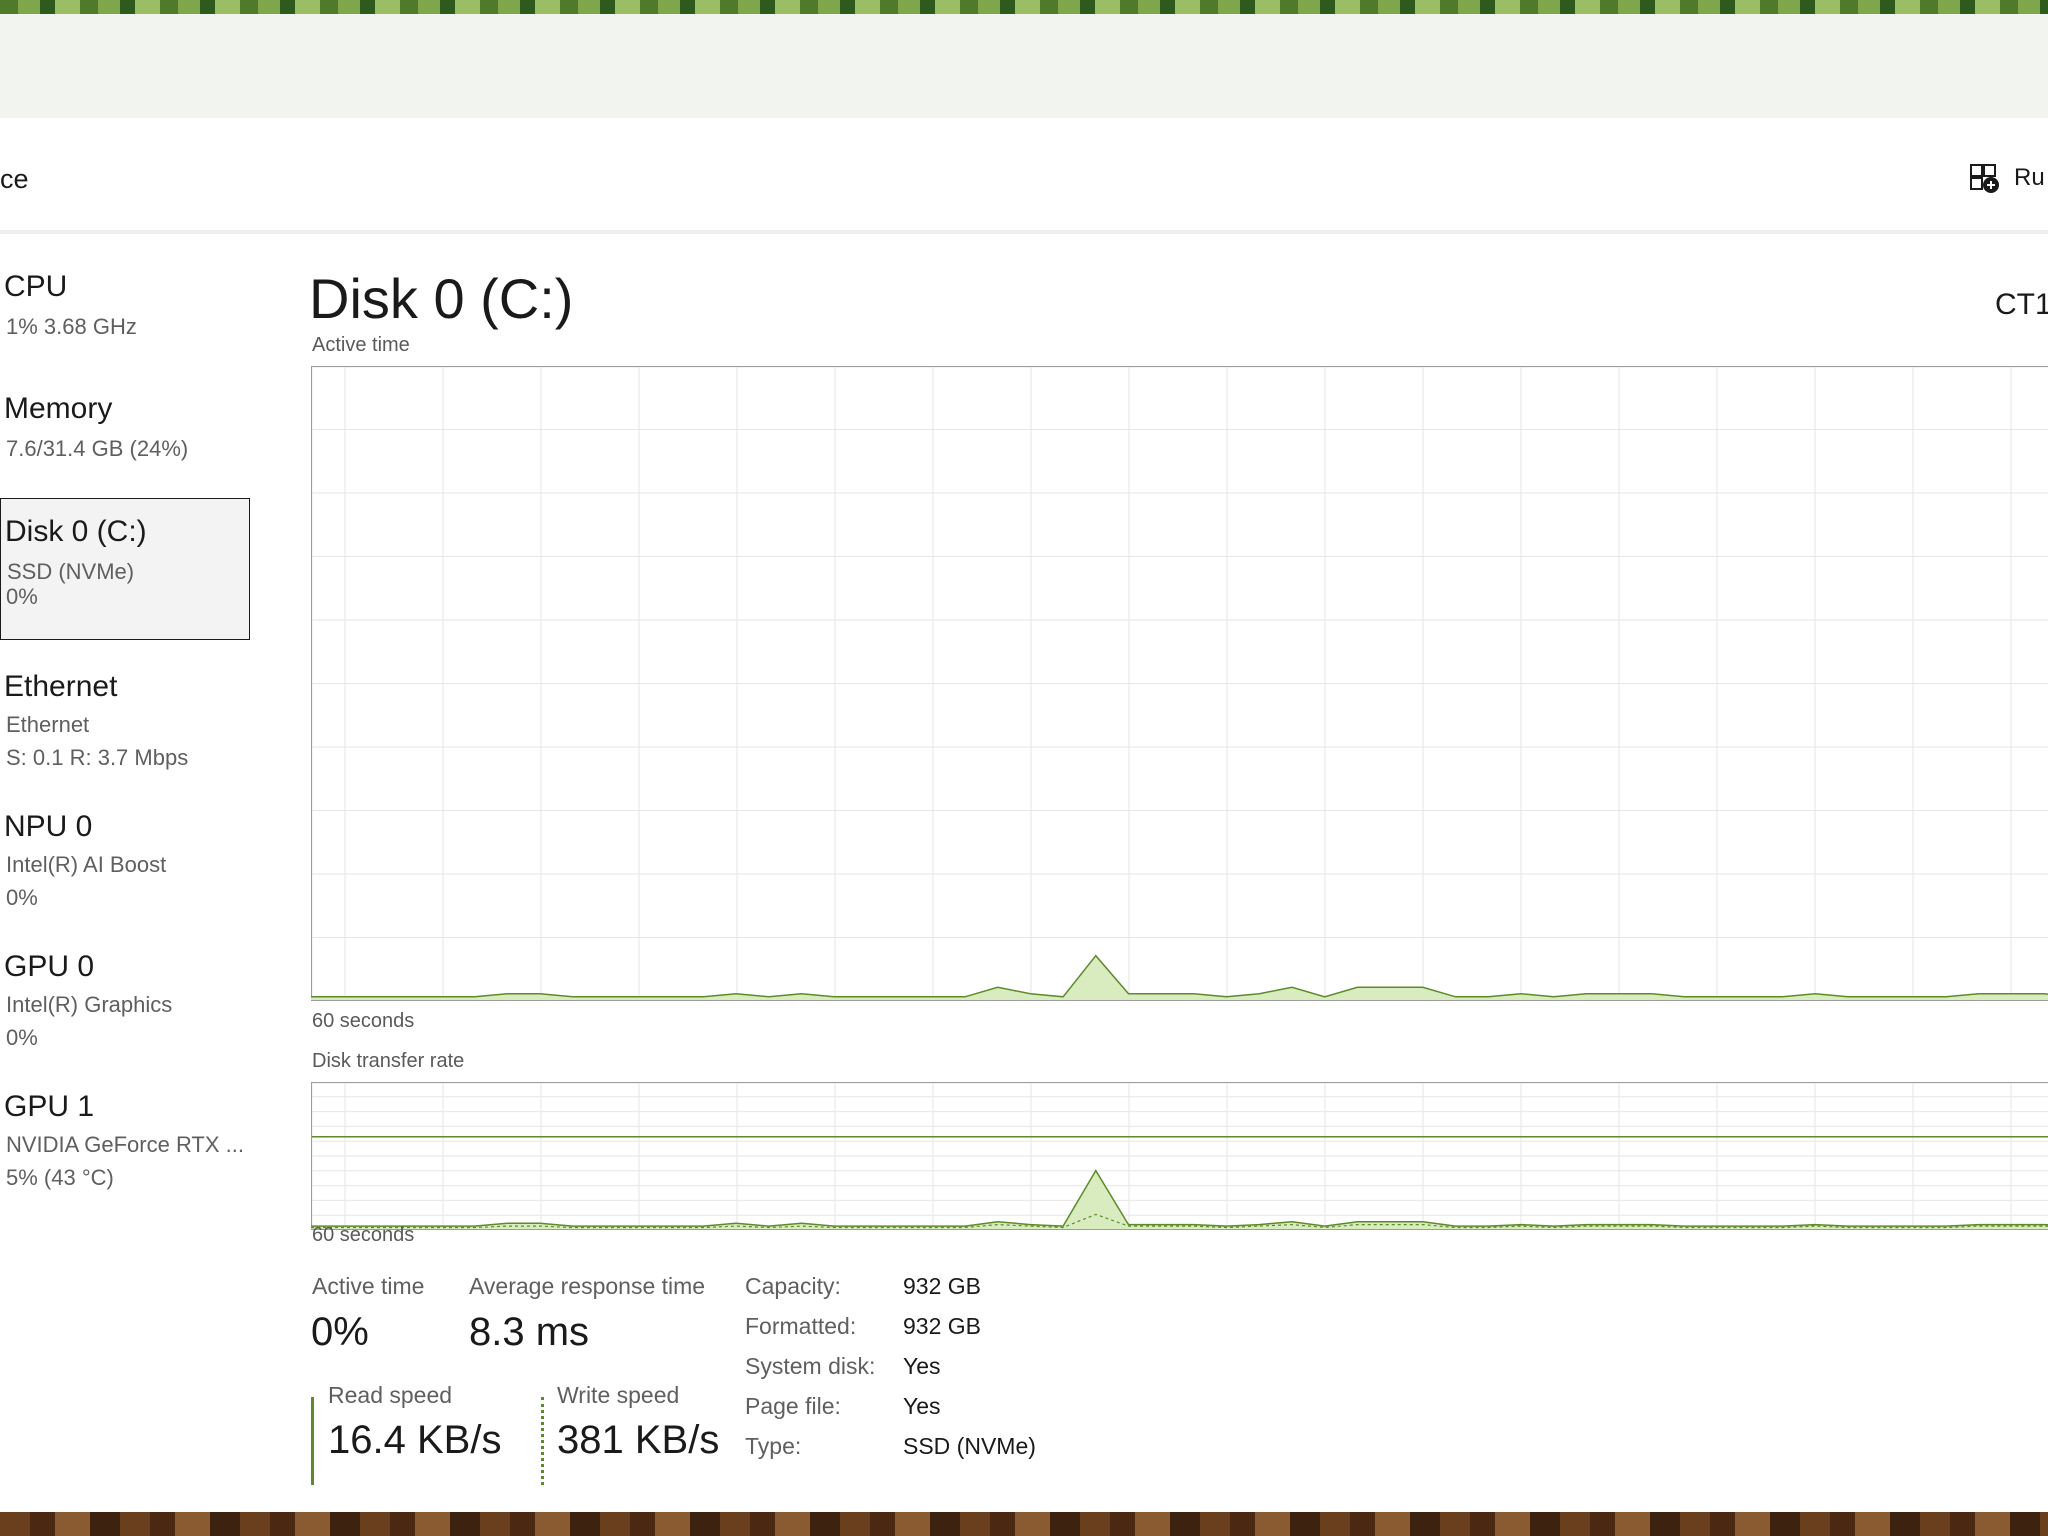 This screenshot has width=2048, height=1536. What do you see at coordinates (312, 1441) in the screenshot?
I see `read-speed-indicator` at bounding box center [312, 1441].